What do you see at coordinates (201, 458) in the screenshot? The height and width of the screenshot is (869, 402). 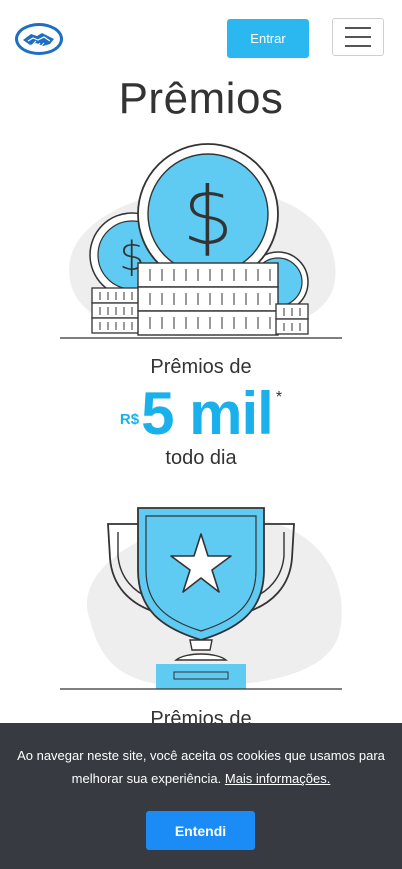 I see `prize-frequency: todo dia` at bounding box center [201, 458].